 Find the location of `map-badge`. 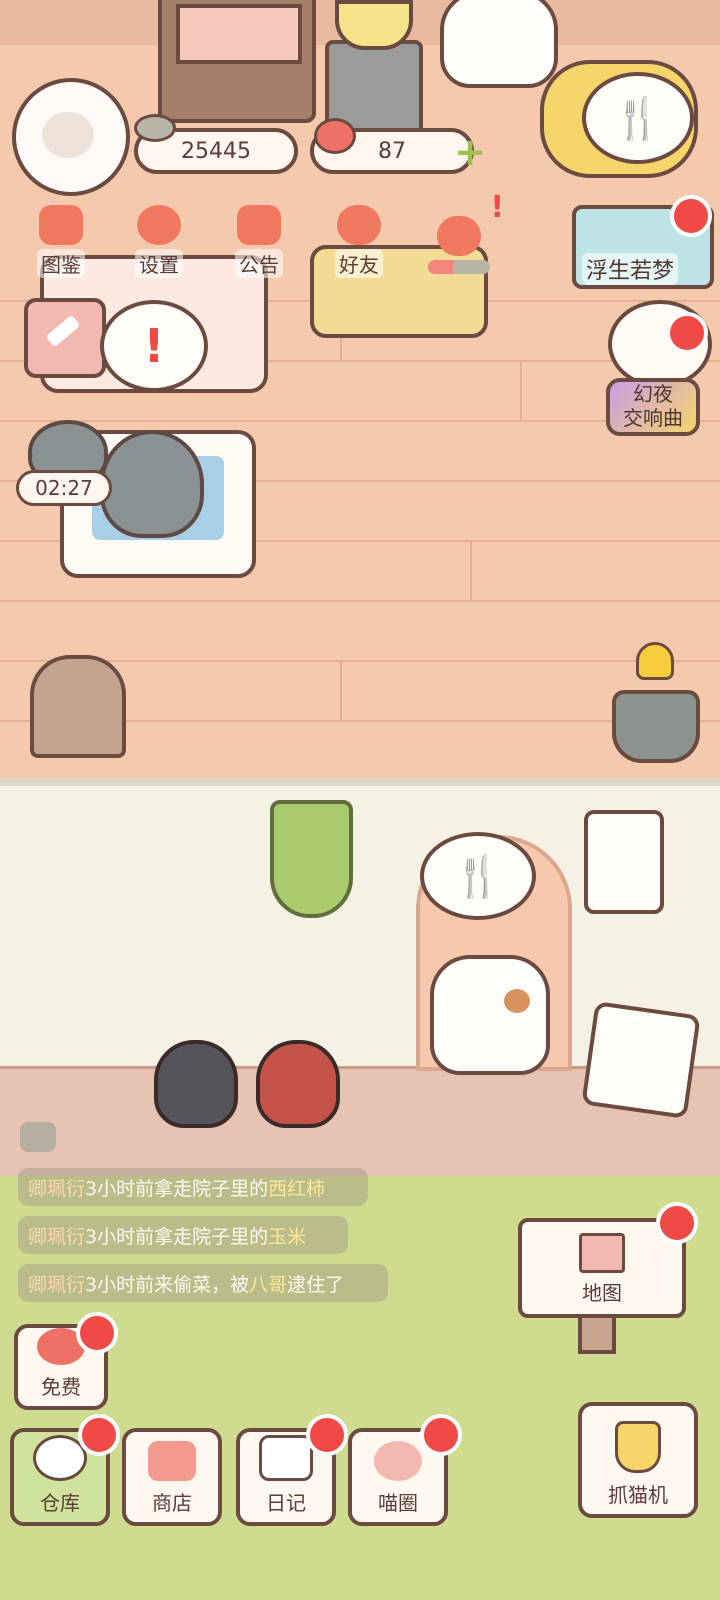

map-badge is located at coordinates (677, 1223).